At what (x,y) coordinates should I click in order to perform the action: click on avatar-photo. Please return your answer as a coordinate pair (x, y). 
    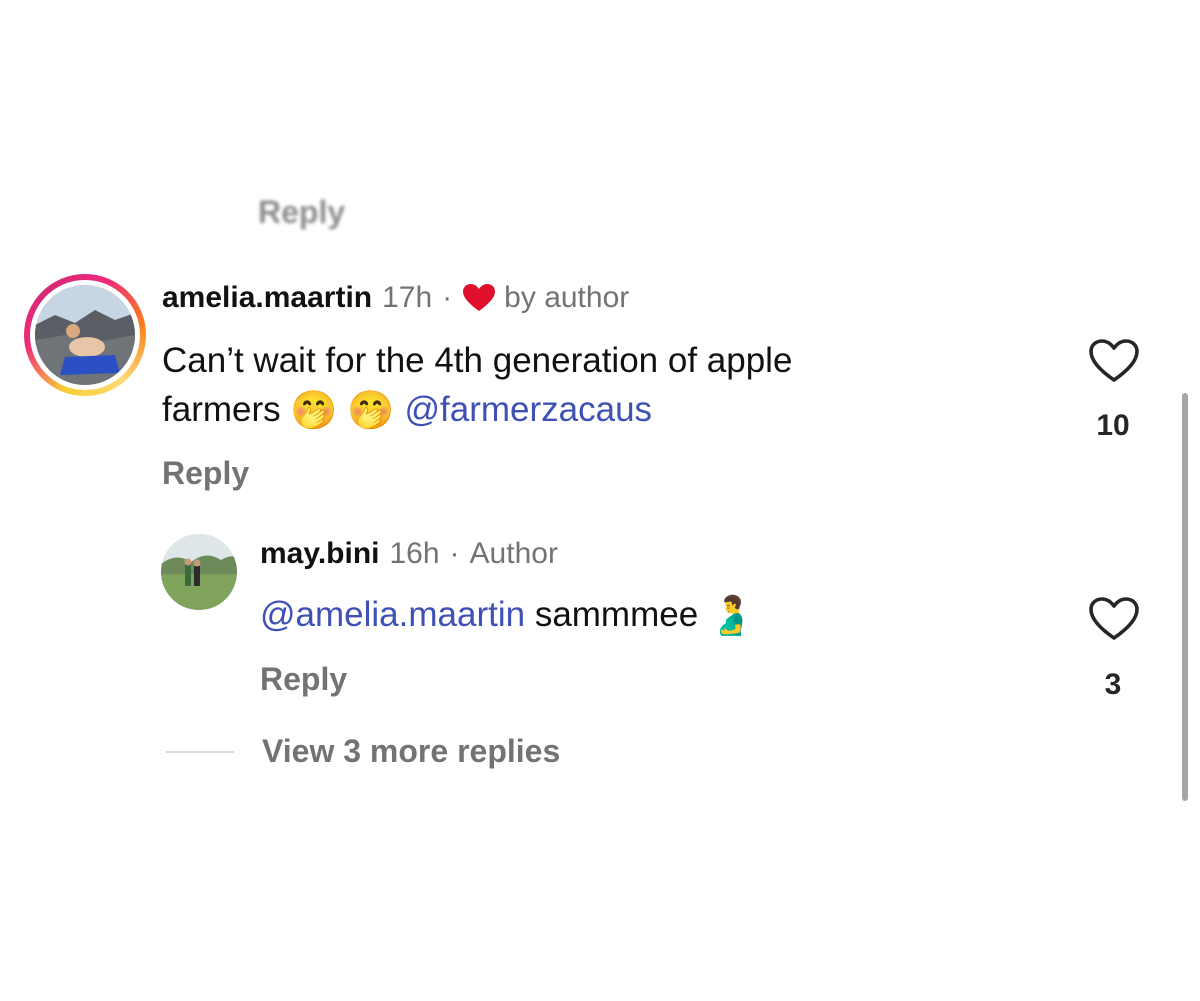
    Looking at the image, I should click on (85, 335).